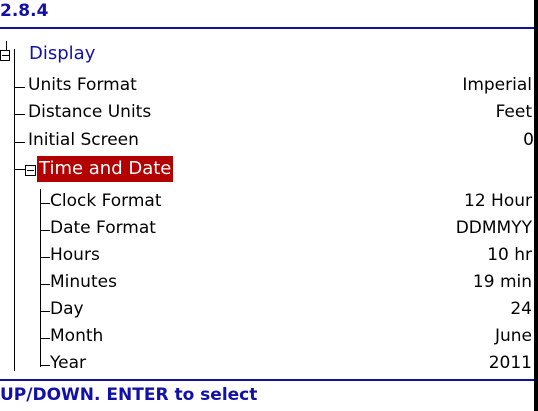 This screenshot has height=411, width=538. Describe the element at coordinates (68, 363) in the screenshot. I see `item-label: Year` at that location.